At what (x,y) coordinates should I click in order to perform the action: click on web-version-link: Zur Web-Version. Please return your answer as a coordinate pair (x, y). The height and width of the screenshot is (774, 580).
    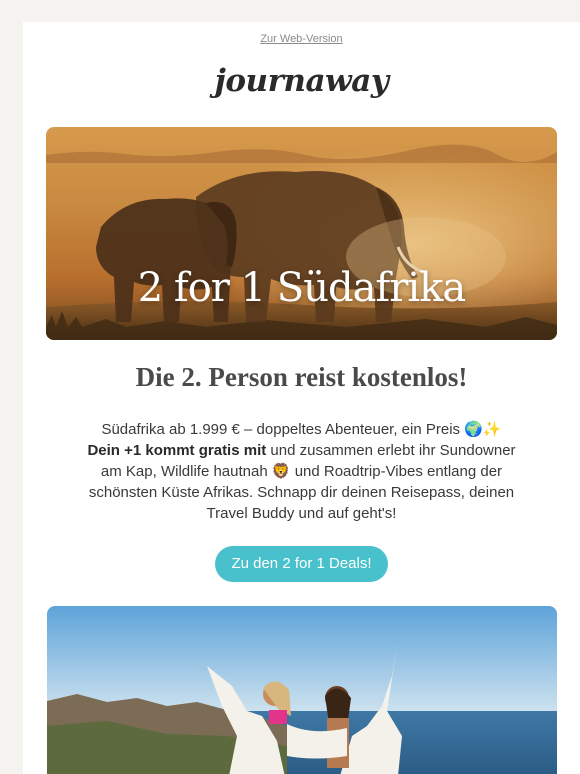
    Looking at the image, I should click on (301, 39).